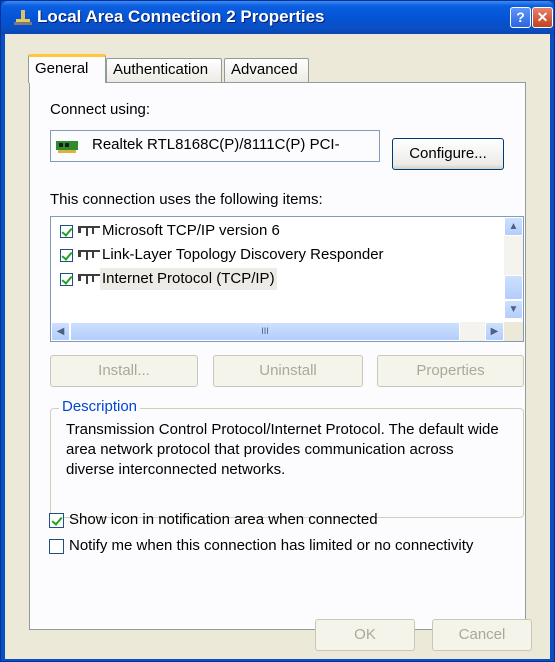 This screenshot has width=555, height=662. Describe the element at coordinates (542, 17) in the screenshot. I see `close-button: ✕` at that location.